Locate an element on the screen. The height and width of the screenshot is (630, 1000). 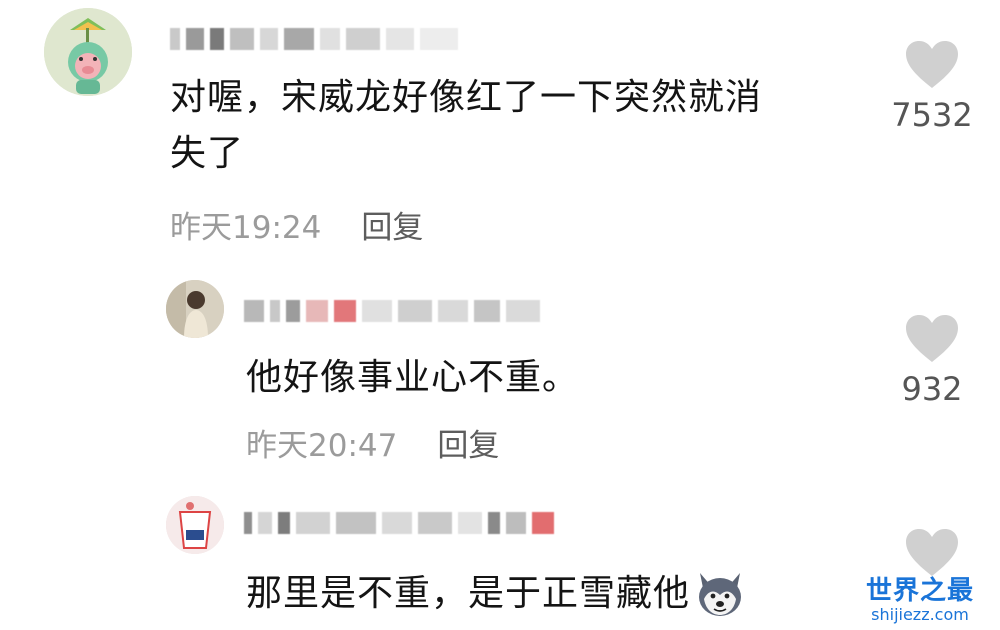
watermark: 世界之最 shijiezz.com is located at coordinates (920, 597).